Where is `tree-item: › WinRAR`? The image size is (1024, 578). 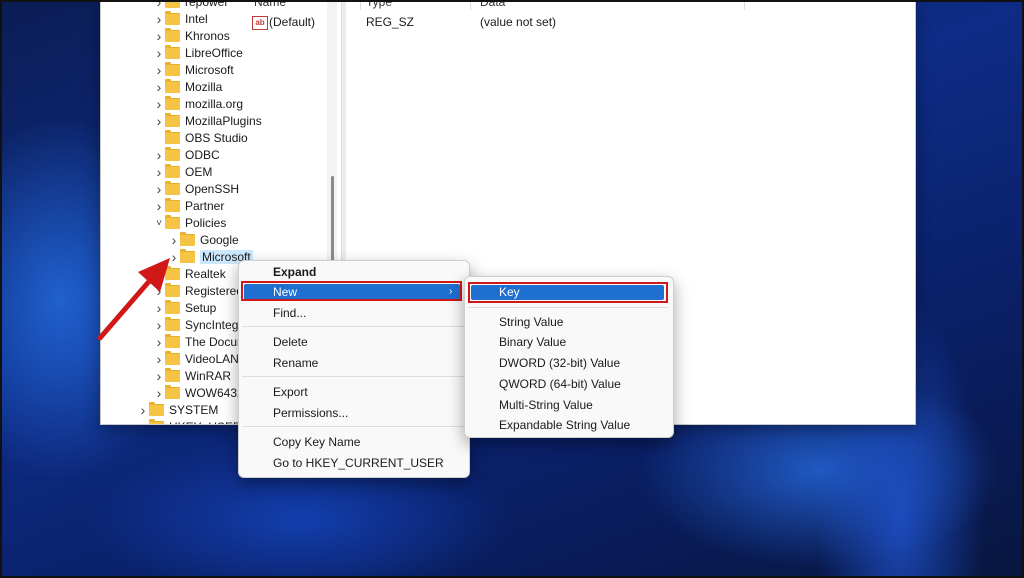
tree-item: › WinRAR is located at coordinates (192, 376).